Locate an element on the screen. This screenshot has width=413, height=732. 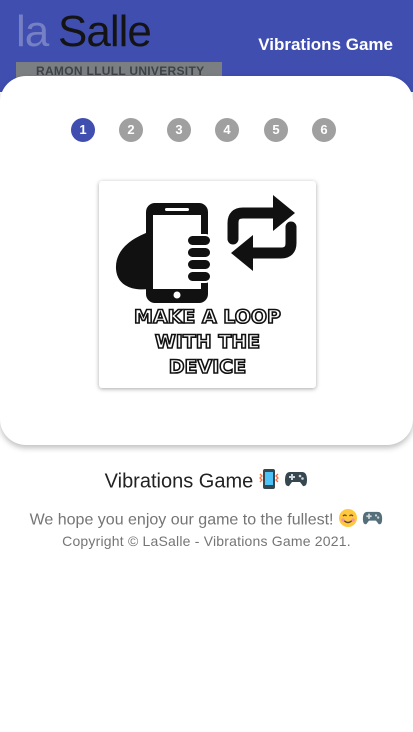
loop-arrows-icon is located at coordinates (262, 233).